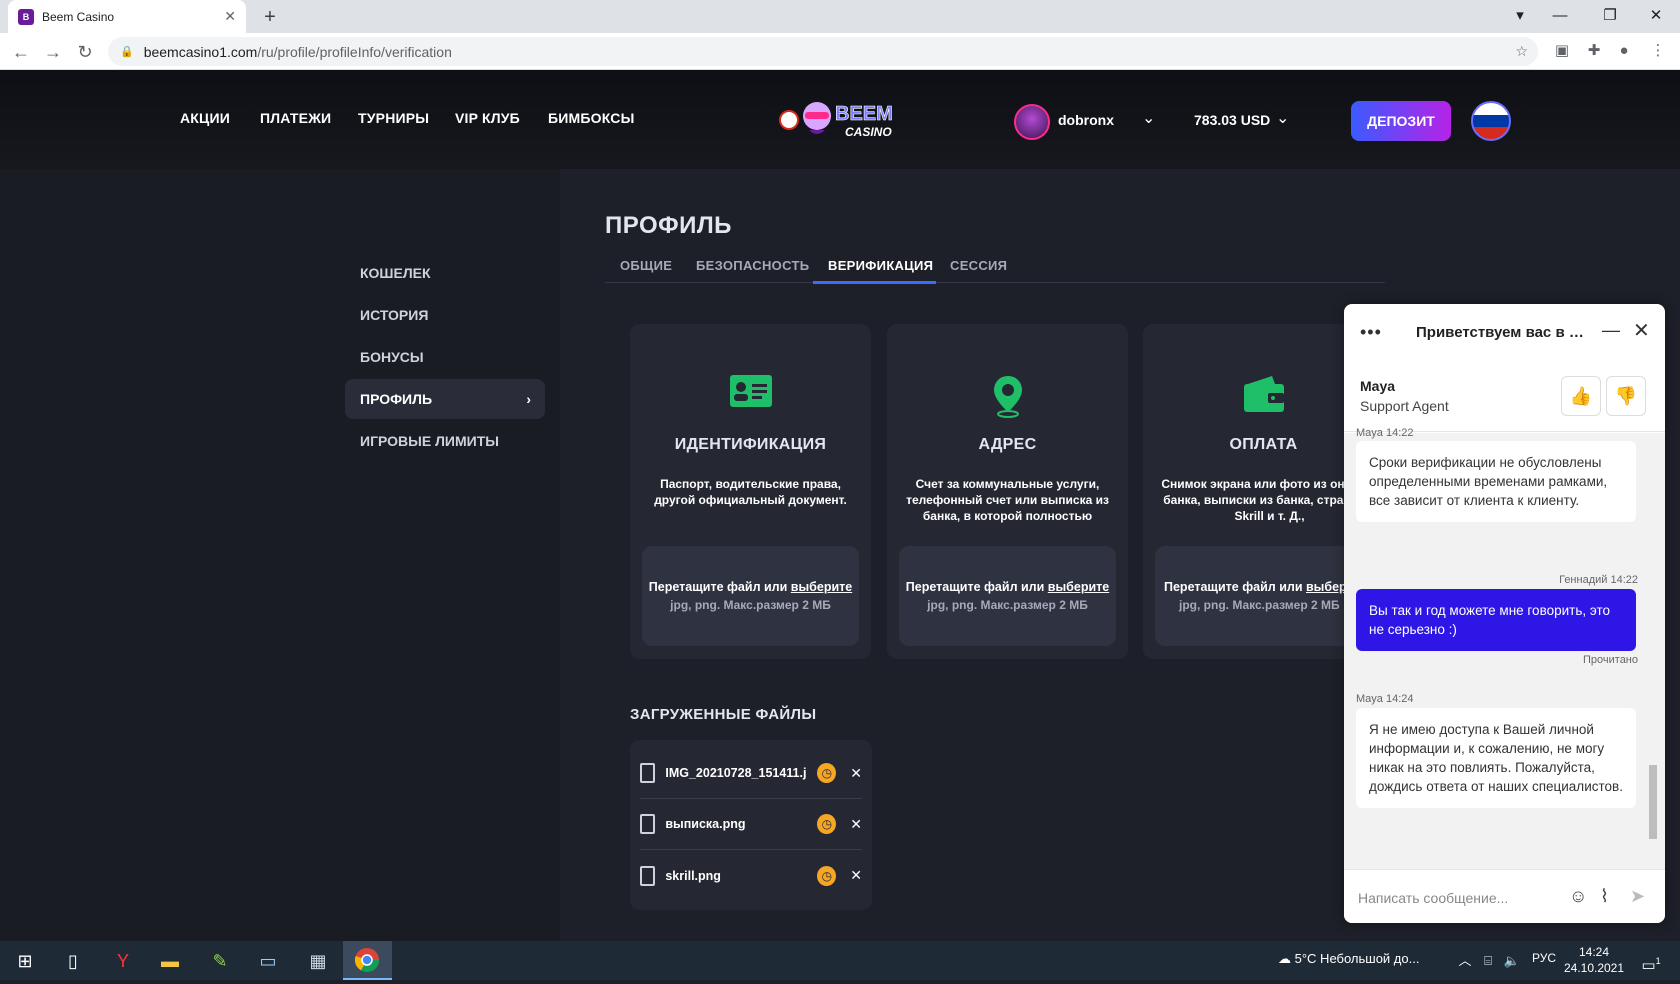 The image size is (1680, 984). I want to click on notification-count: 1, so click(1658, 961).